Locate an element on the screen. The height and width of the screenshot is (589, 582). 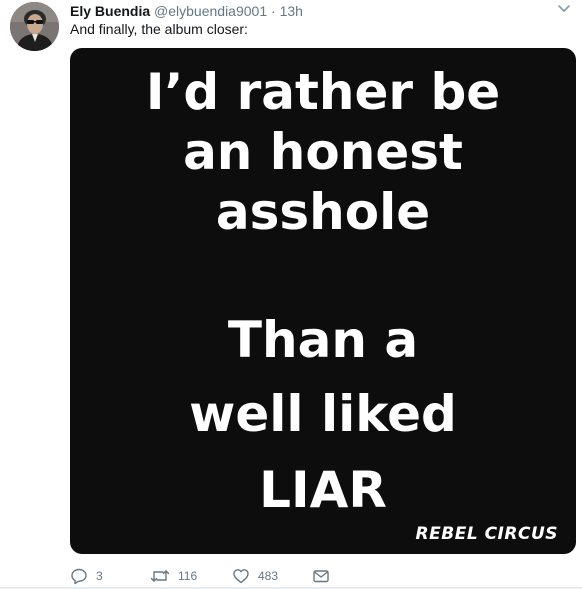
tweet-text: And finally, the album closer: is located at coordinates (159, 29).